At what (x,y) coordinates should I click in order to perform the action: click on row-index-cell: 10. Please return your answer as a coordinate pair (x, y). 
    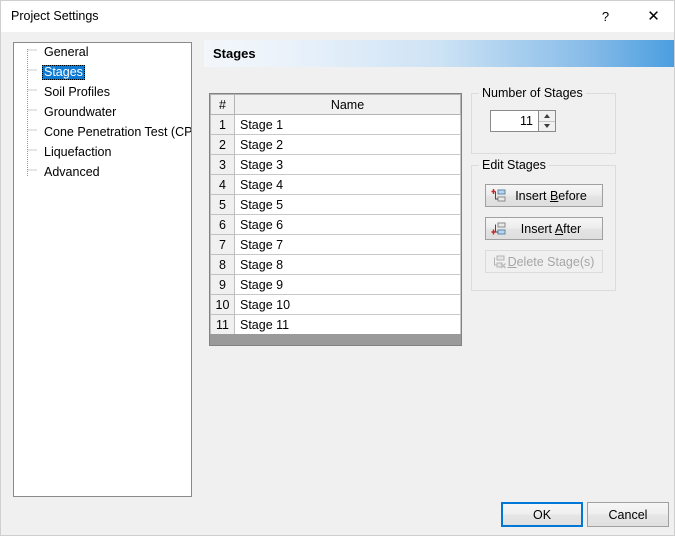
    Looking at the image, I should click on (222, 304).